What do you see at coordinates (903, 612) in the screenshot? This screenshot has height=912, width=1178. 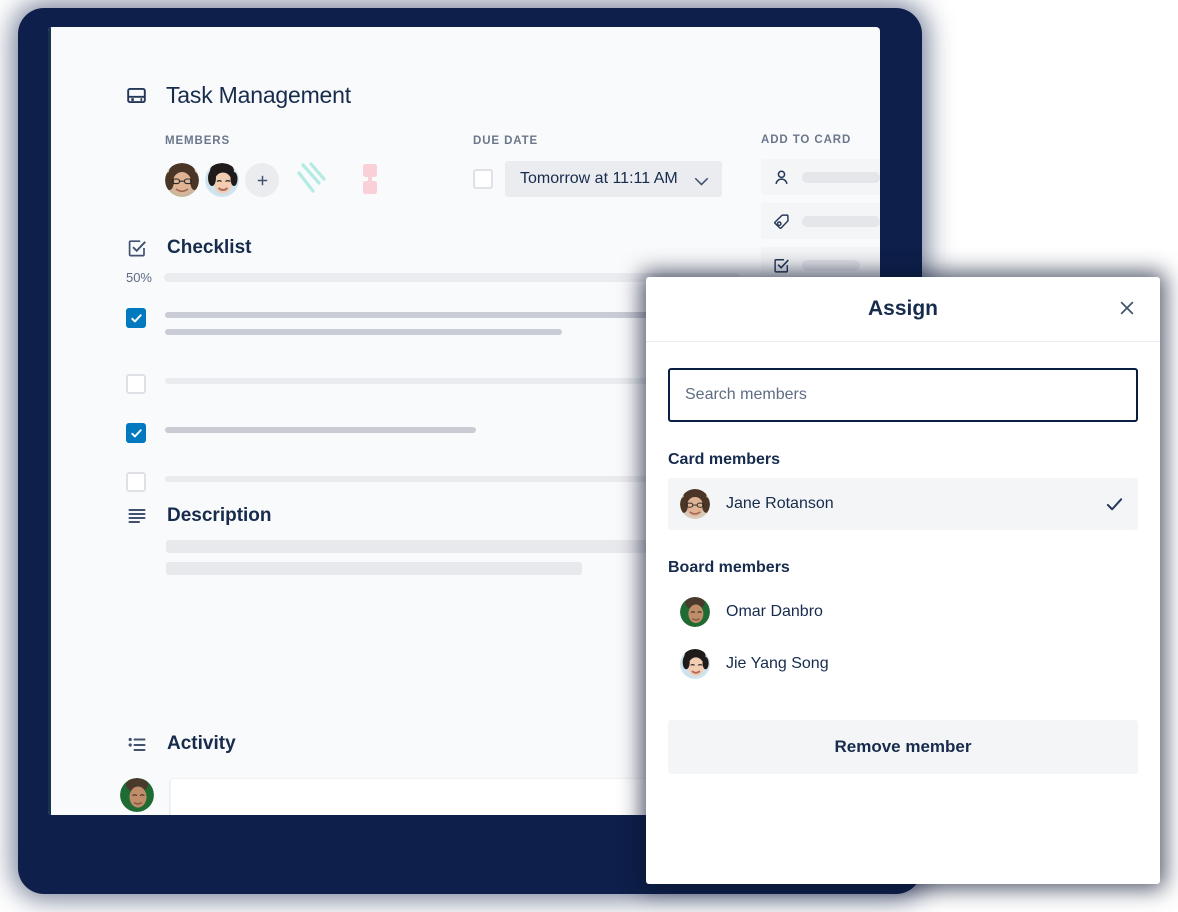 I see `member-row: Omar Danbro` at bounding box center [903, 612].